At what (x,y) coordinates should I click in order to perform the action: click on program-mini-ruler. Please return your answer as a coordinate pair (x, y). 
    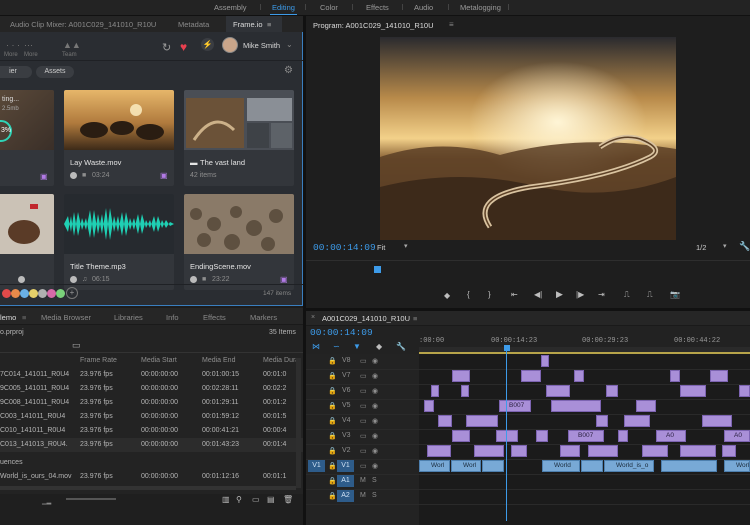
    Looking at the image, I should click on (528, 267).